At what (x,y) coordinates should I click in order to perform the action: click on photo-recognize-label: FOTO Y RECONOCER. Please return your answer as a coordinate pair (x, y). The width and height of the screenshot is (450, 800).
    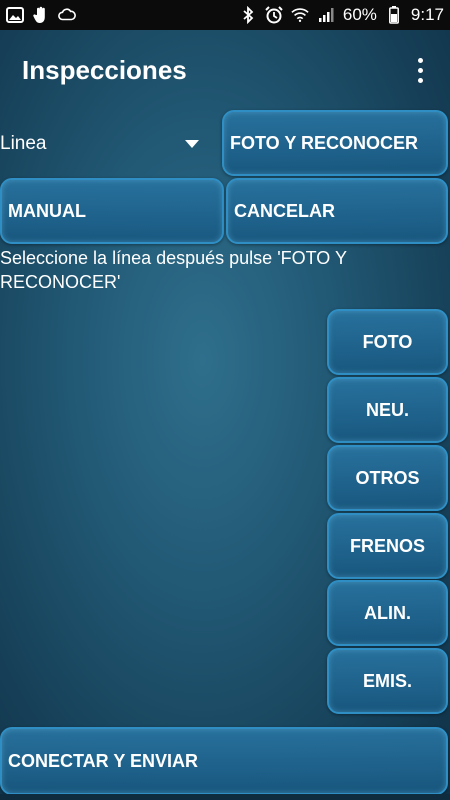
    Looking at the image, I should click on (324, 142).